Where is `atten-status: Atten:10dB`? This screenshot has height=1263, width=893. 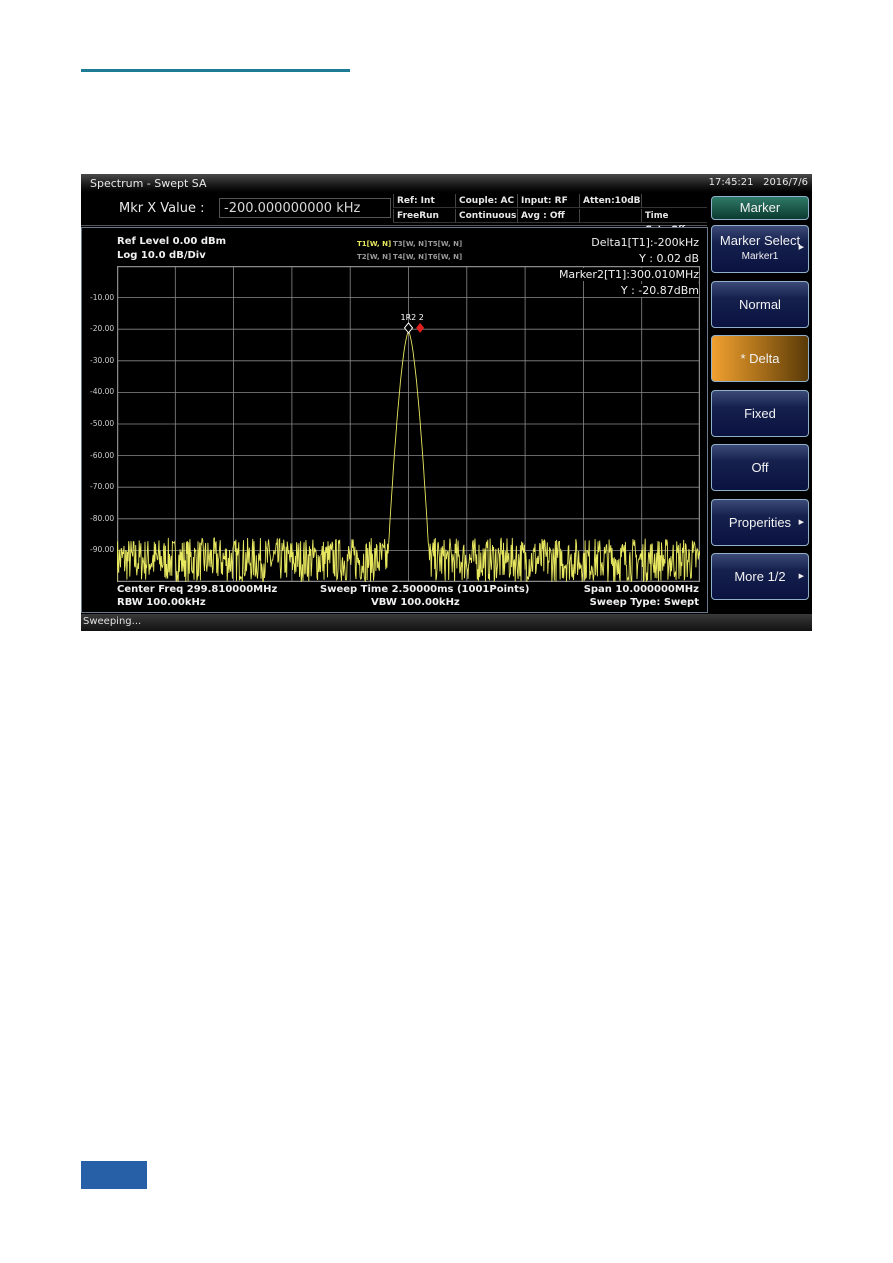 atten-status: Atten:10dB is located at coordinates (610, 201).